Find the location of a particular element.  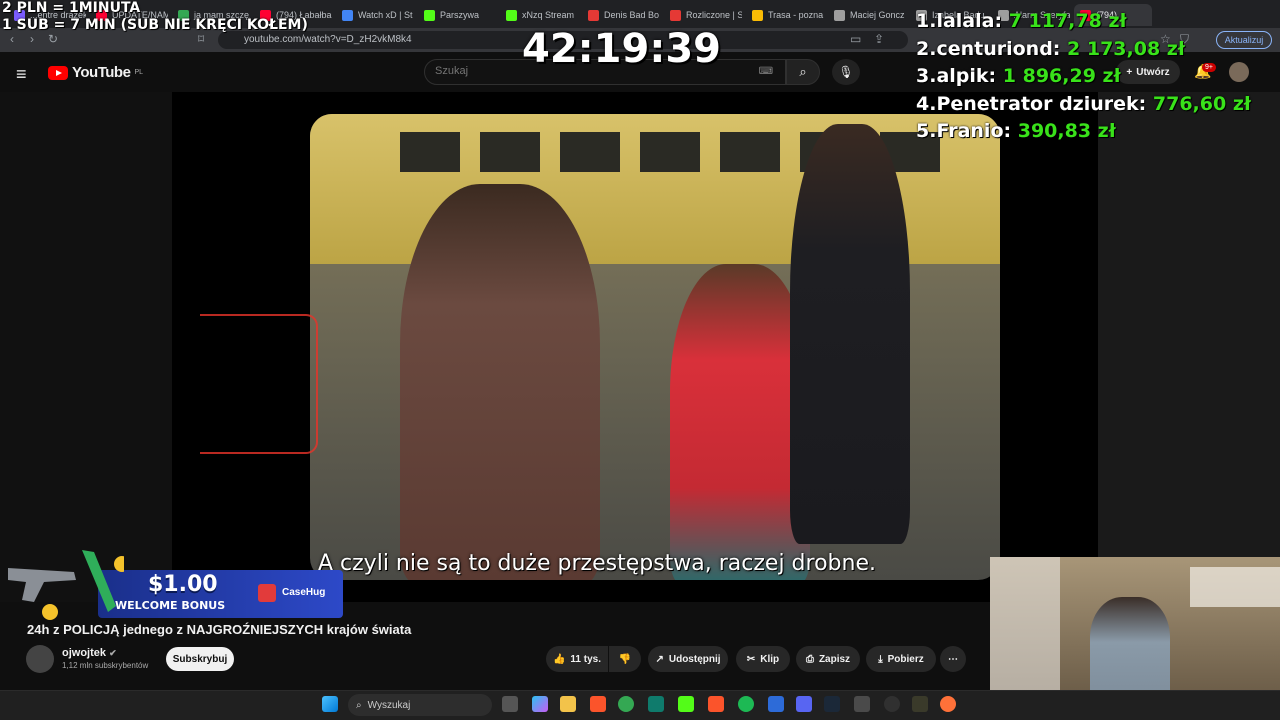

stream-frame-decoration is located at coordinates (259, 384).